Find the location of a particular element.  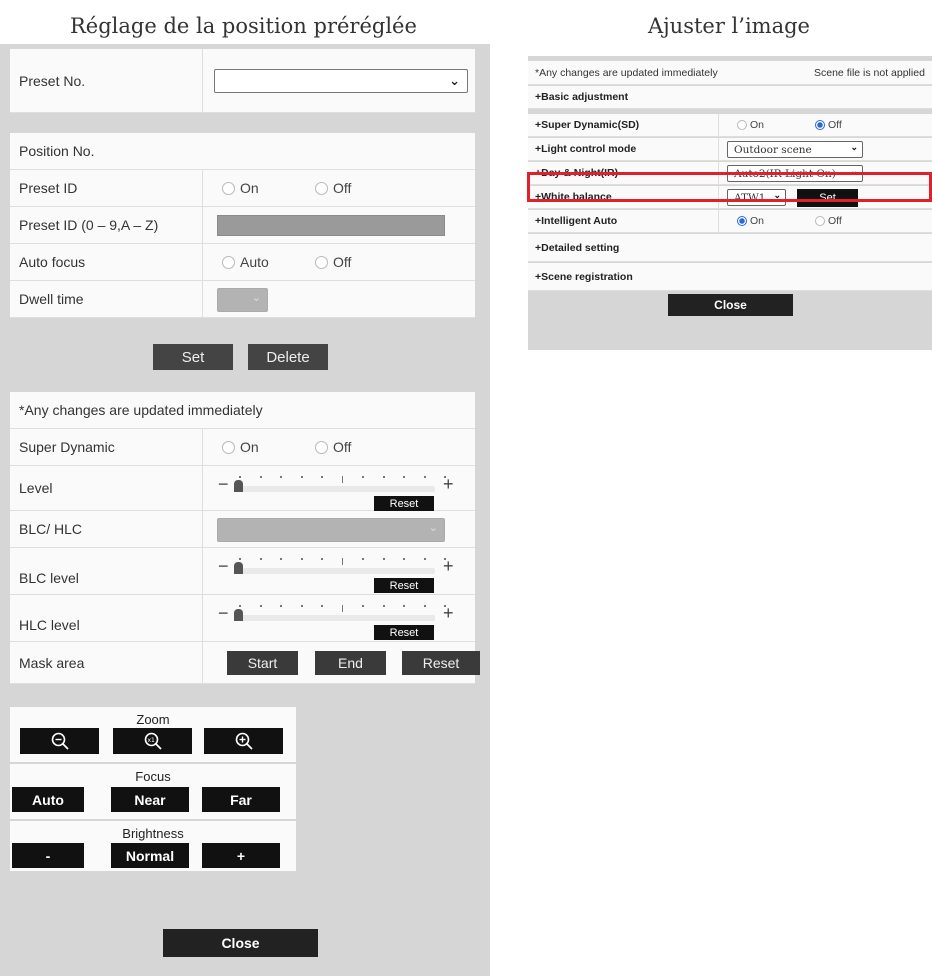

auto-focus-off-radio: Off is located at coordinates (333, 262).